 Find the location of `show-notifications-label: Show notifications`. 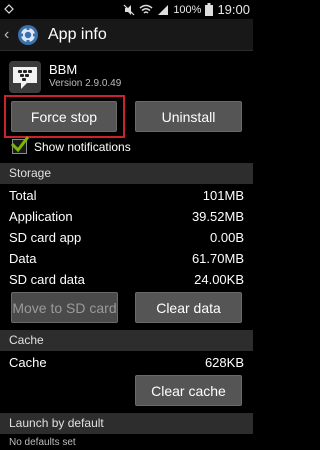

show-notifications-label: Show notifications is located at coordinates (82, 147).